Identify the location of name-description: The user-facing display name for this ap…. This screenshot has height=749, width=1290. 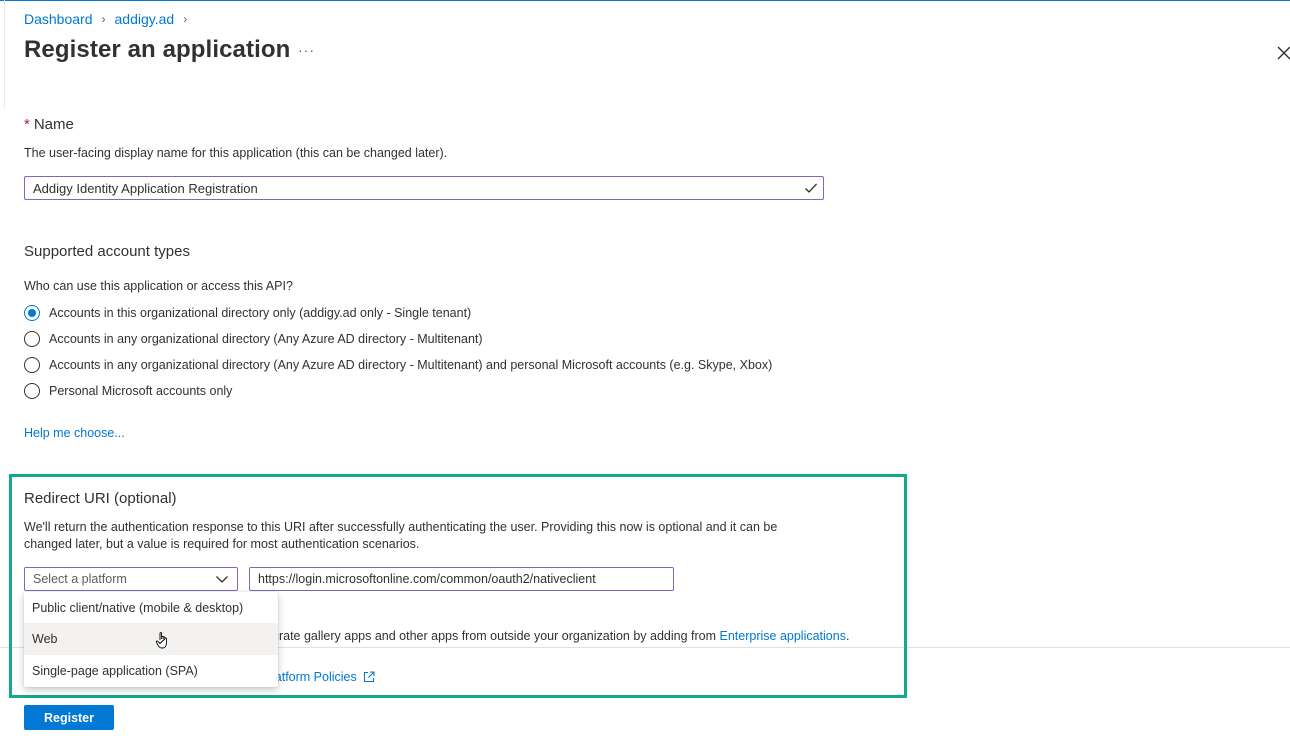
(236, 153).